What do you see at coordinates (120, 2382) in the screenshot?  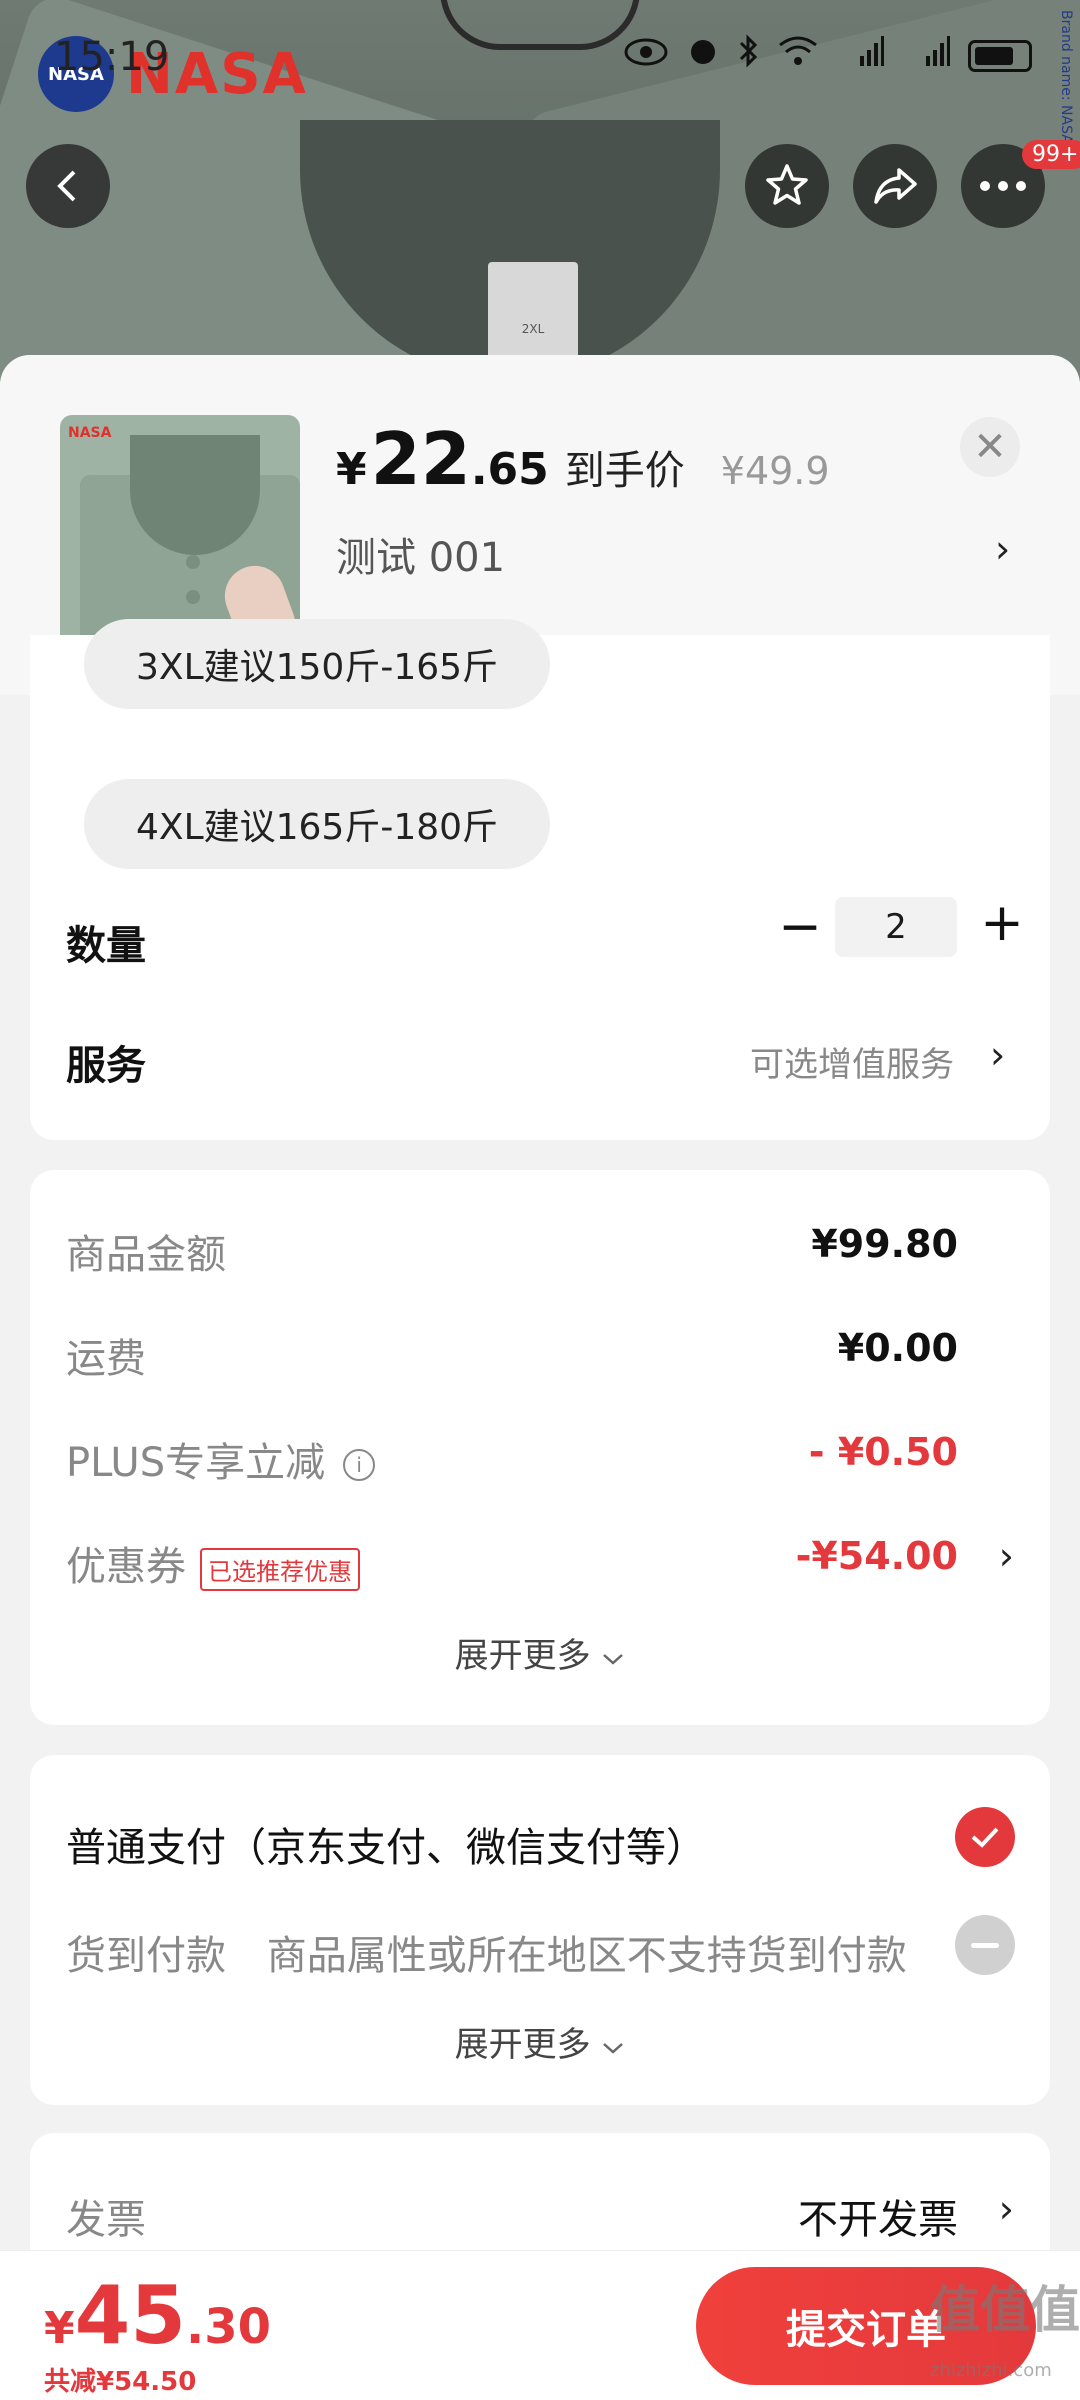 I see `total-saved: 共减¥54.50` at bounding box center [120, 2382].